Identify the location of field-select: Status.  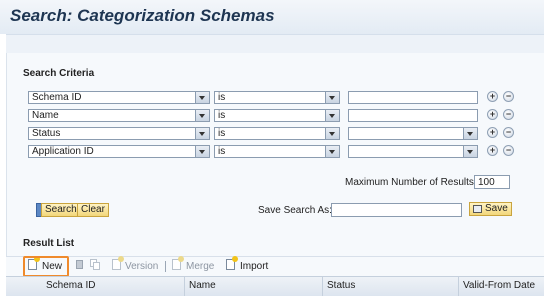
(119, 133).